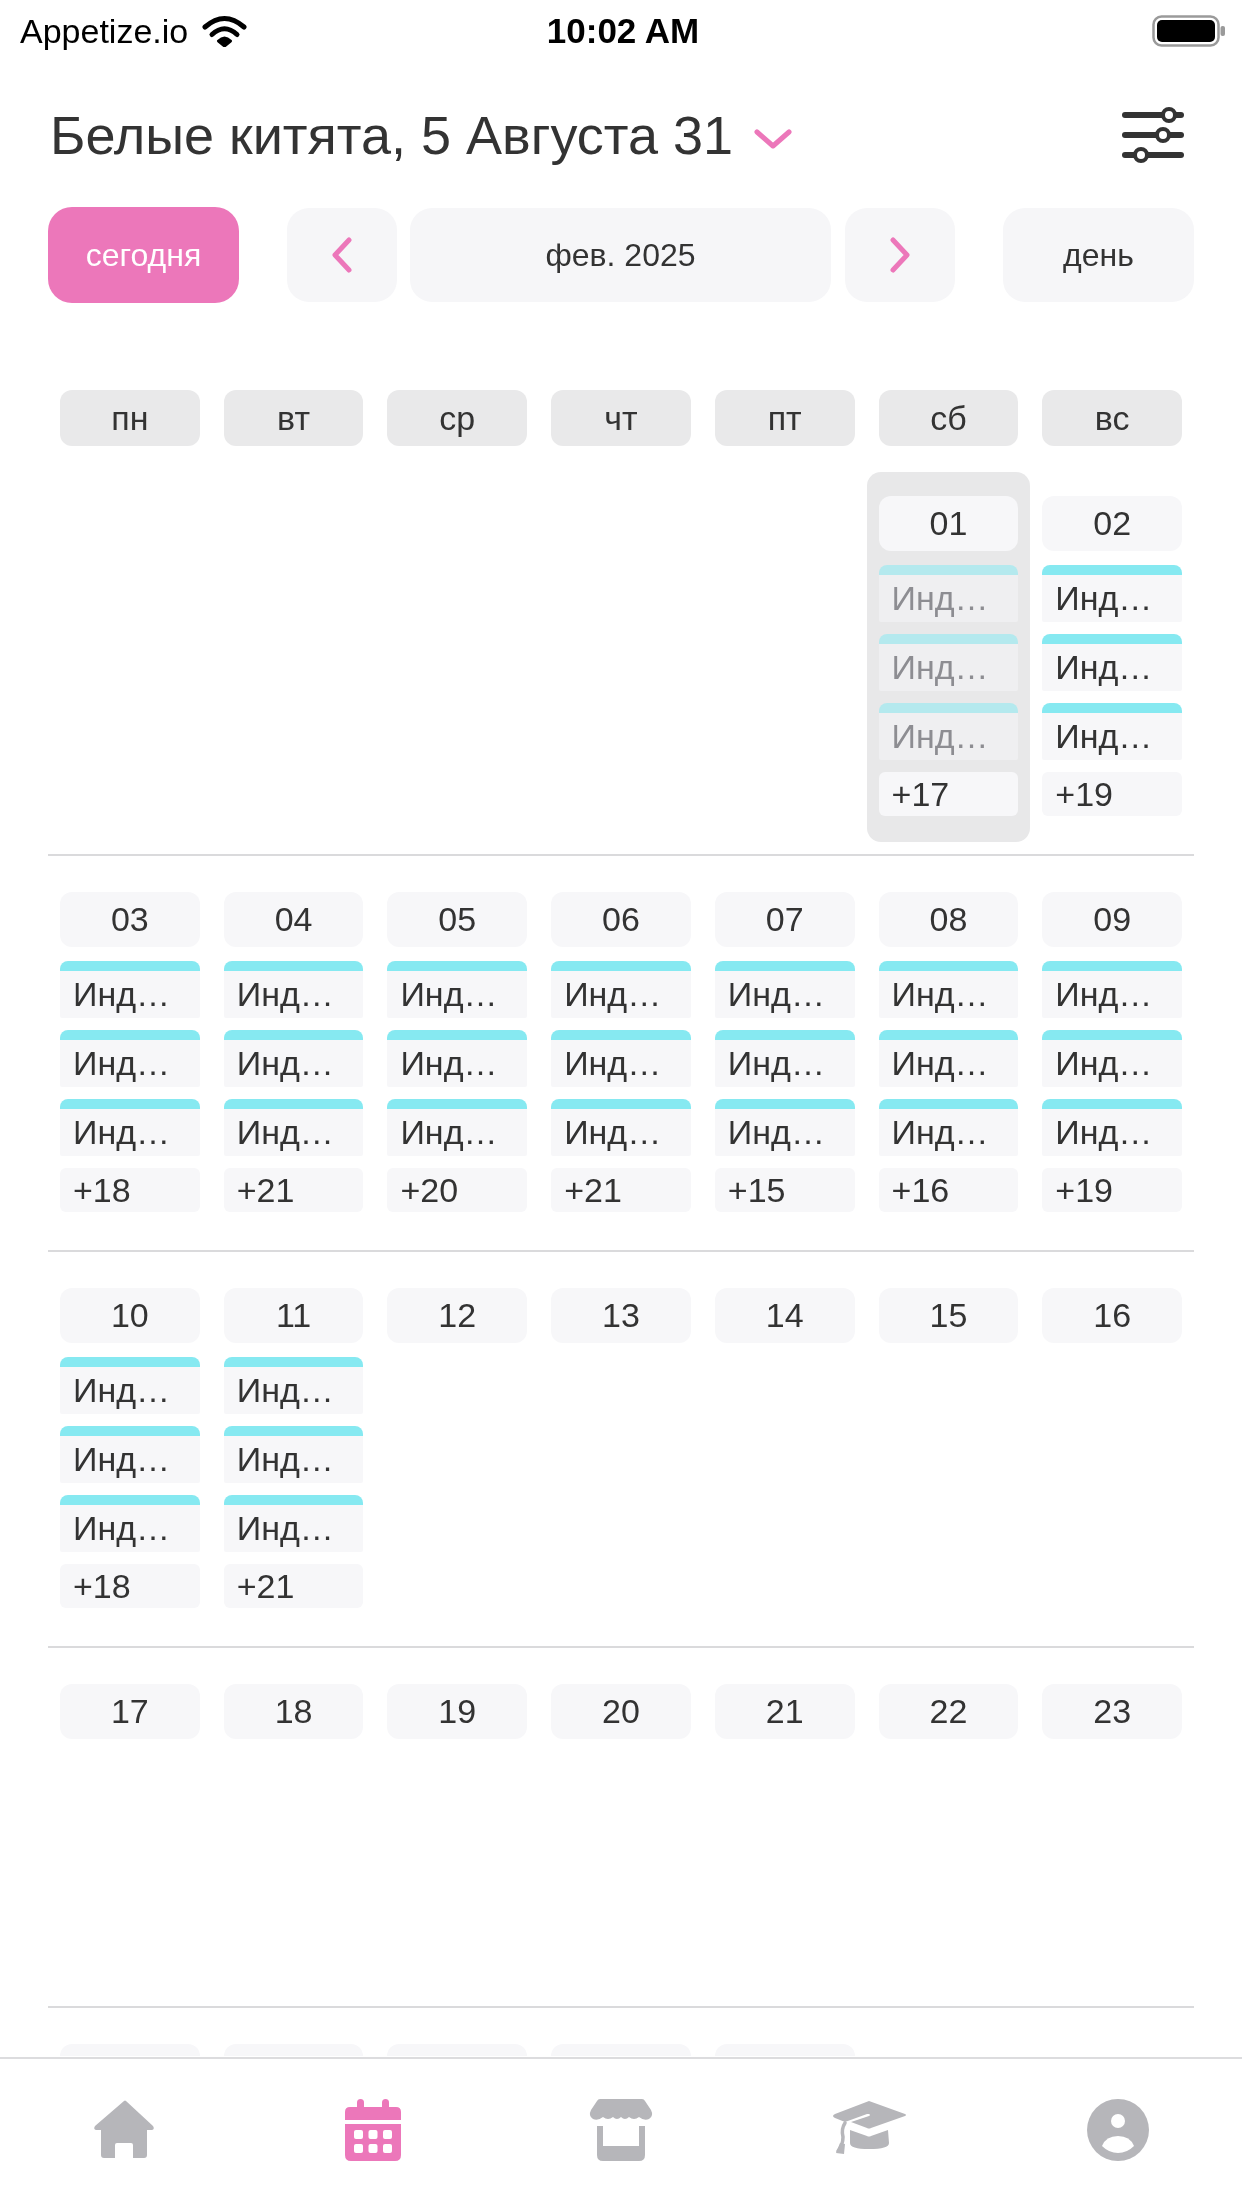 Image resolution: width=1242 pixels, height=2208 pixels. What do you see at coordinates (293, 418) in the screenshot?
I see `weekday-header: вт` at bounding box center [293, 418].